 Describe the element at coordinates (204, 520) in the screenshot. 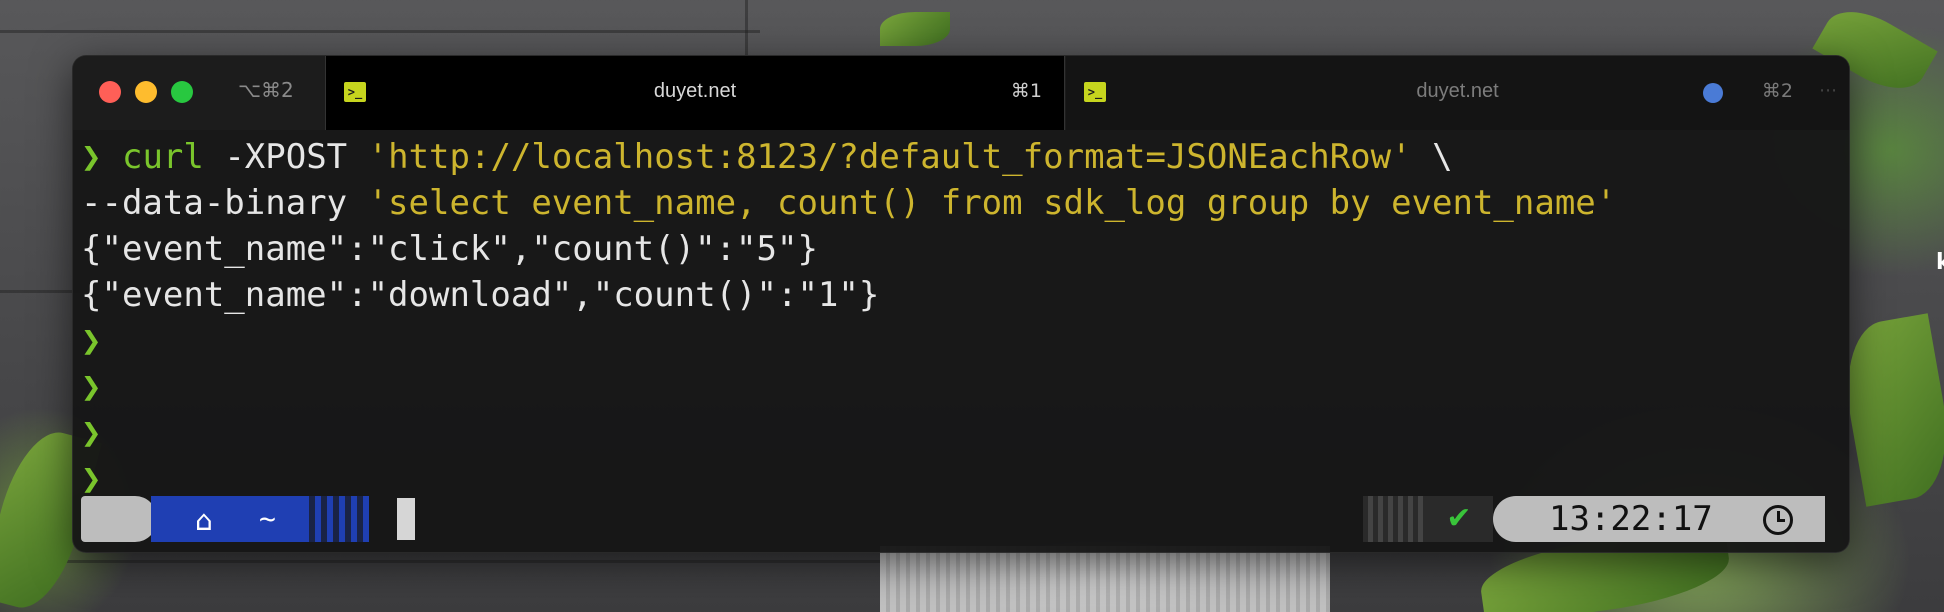

I see `home-icon: ⌂` at that location.